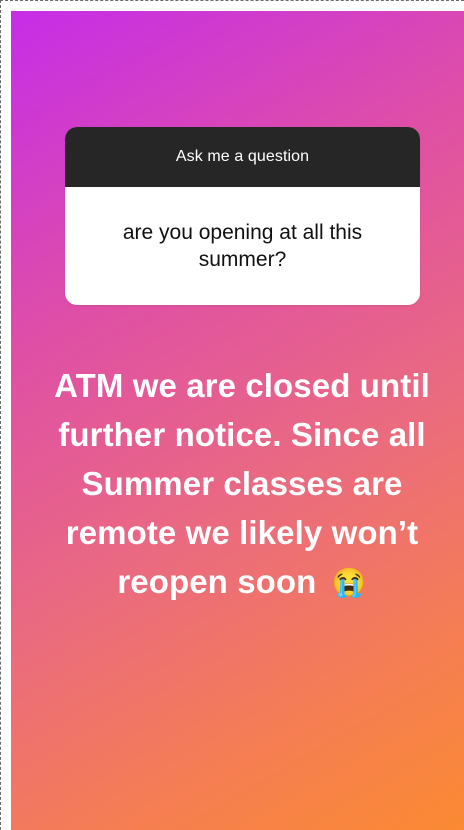 The image size is (464, 830). Describe the element at coordinates (242, 157) in the screenshot. I see `question-sticker-header: Ask me a question` at that location.